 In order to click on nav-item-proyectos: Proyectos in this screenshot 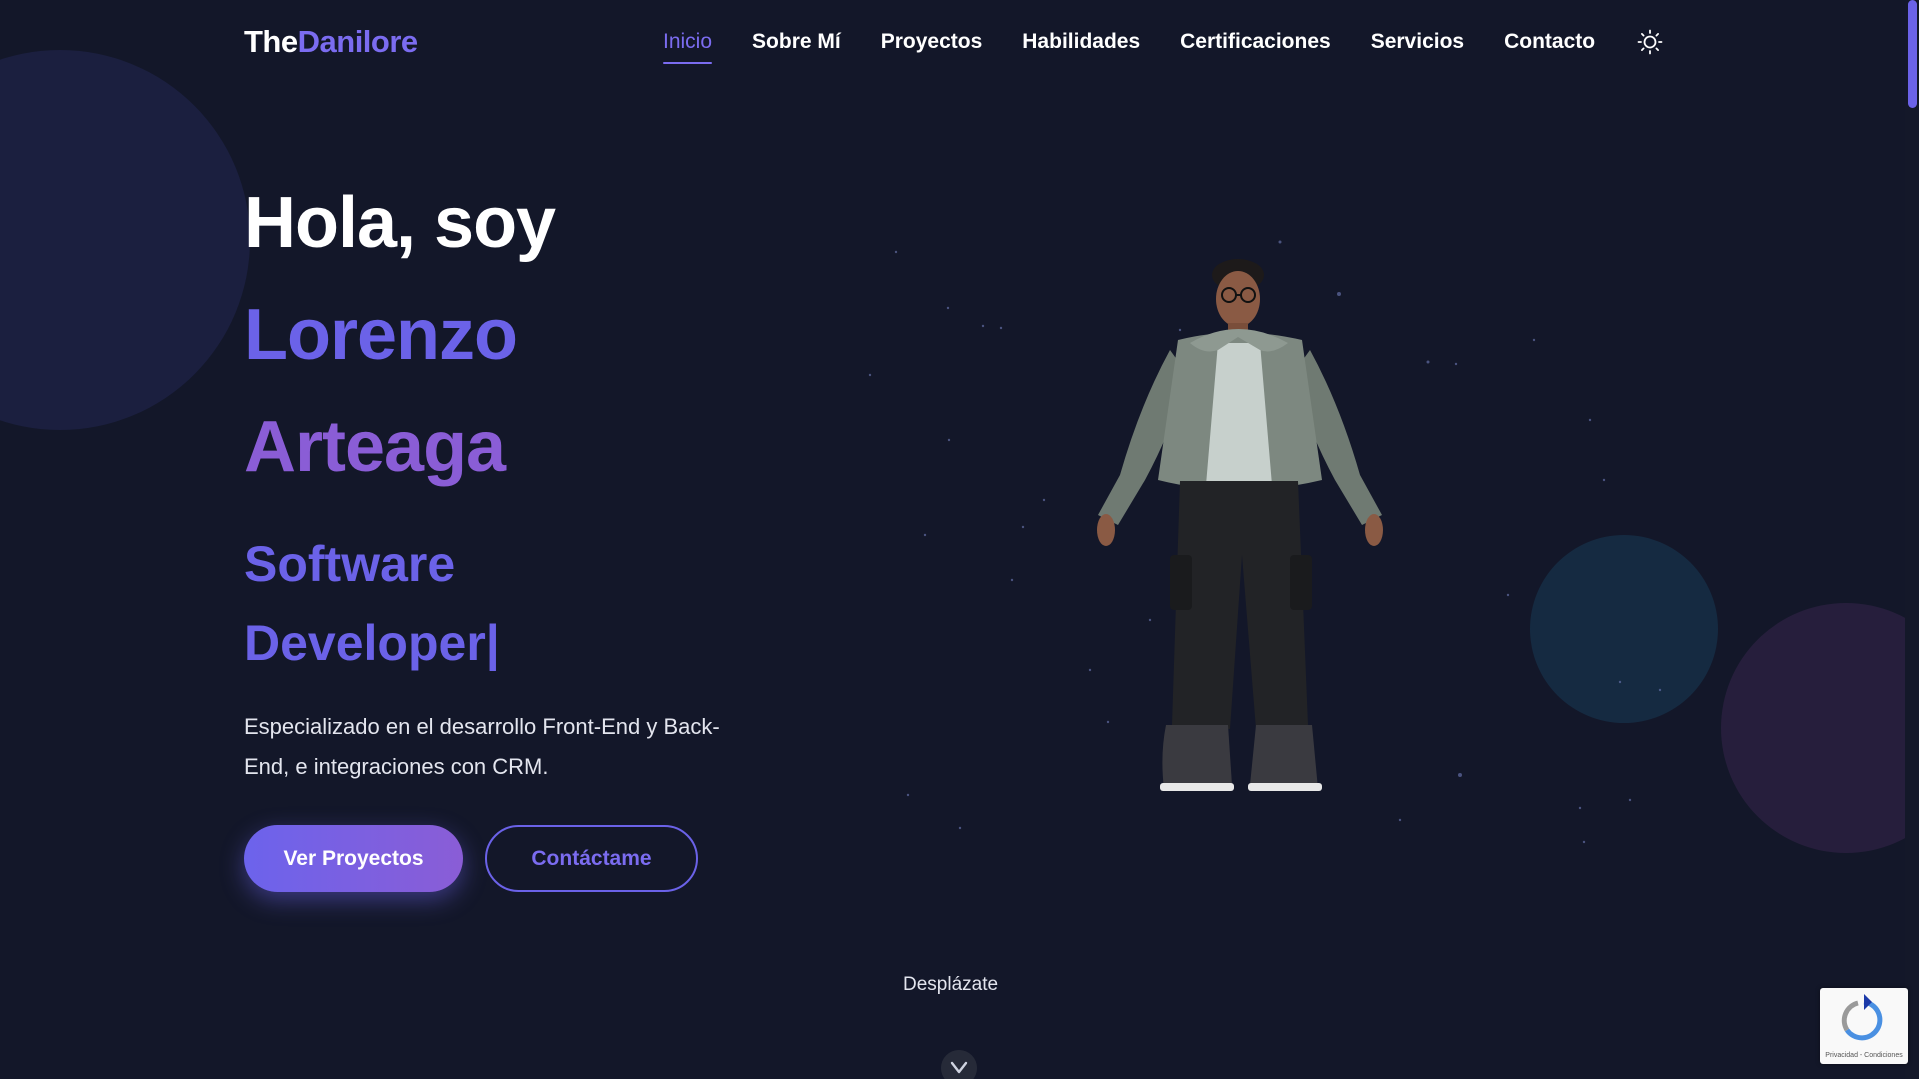, I will do `click(932, 42)`.